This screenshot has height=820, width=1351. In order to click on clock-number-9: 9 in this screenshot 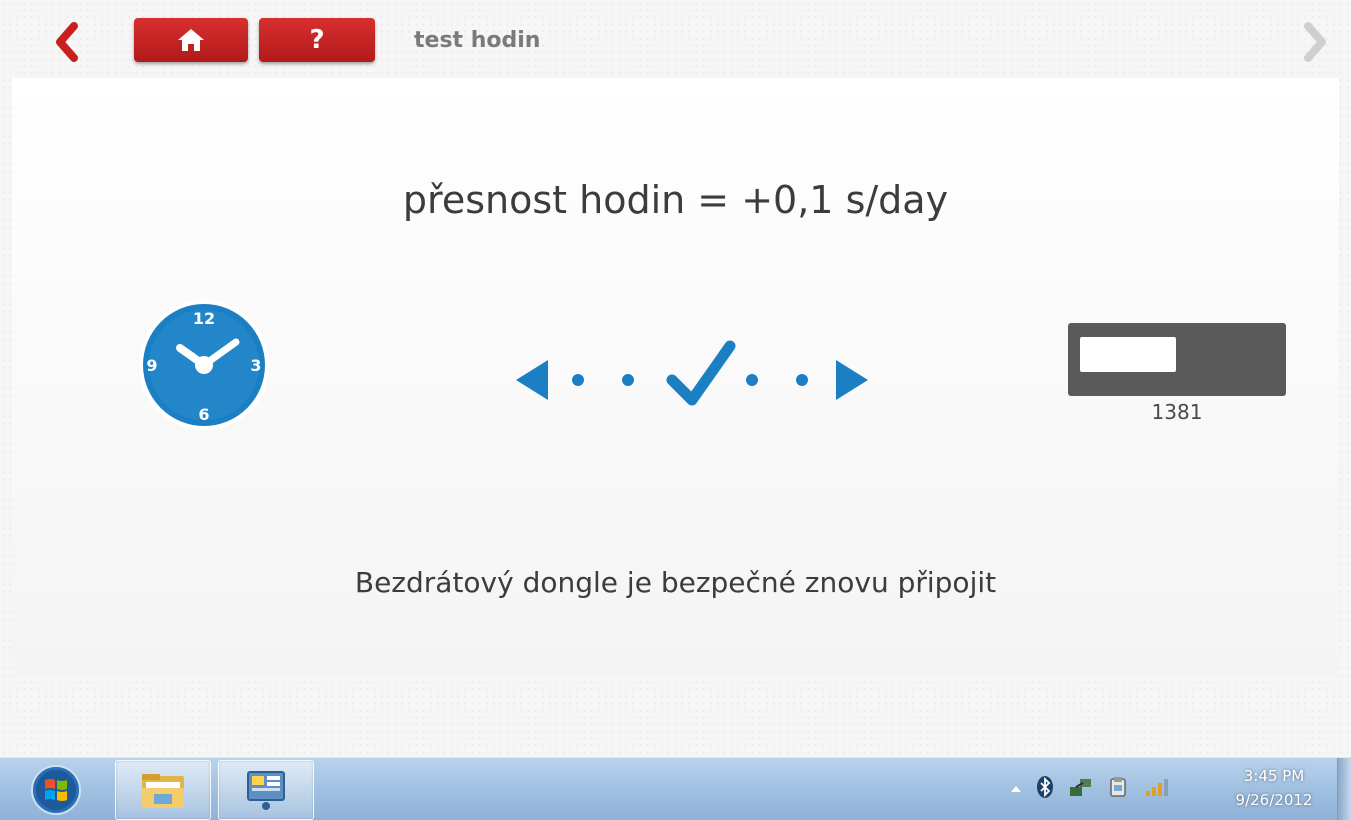, I will do `click(151, 365)`.